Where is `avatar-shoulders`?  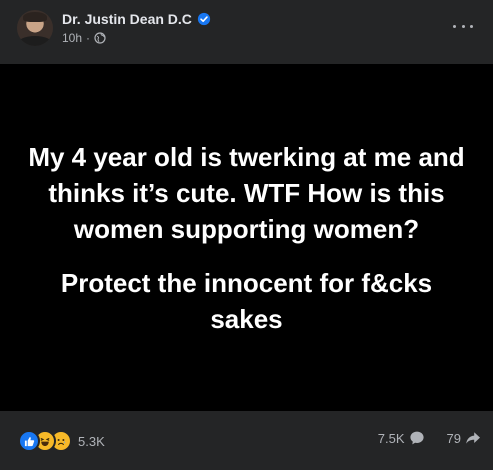
avatar-shoulders is located at coordinates (35, 41).